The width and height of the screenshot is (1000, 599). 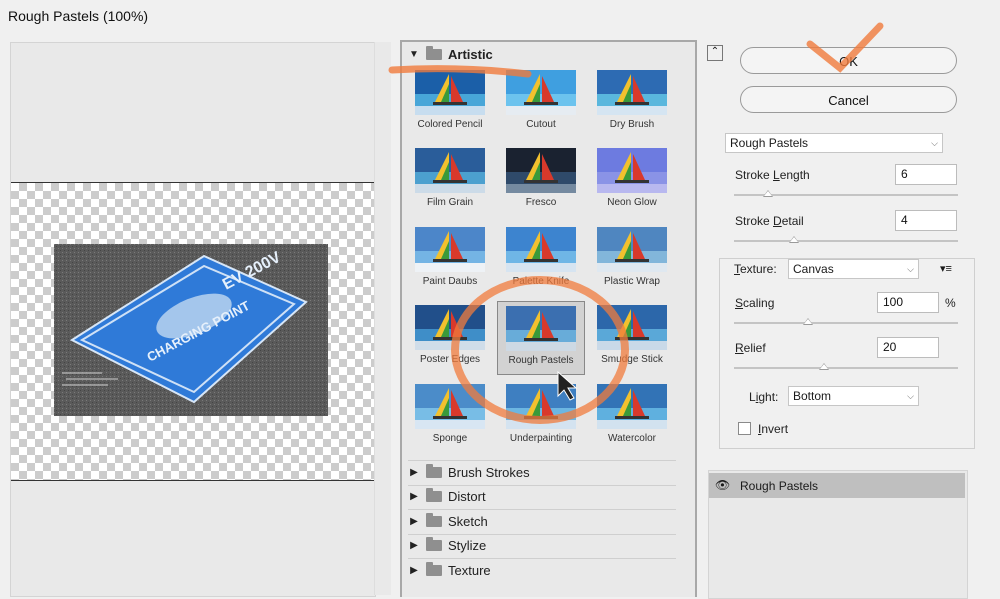 I want to click on filter-thumbnail: Paint Daubs, so click(x=450, y=260).